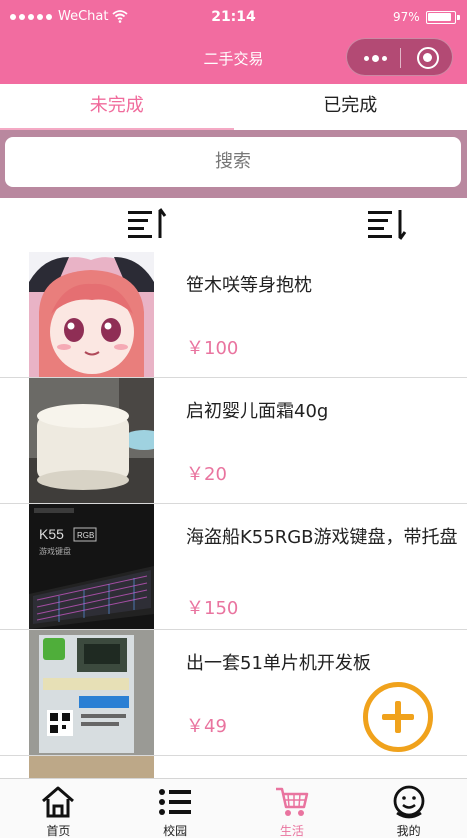 This screenshot has height=838, width=467. Describe the element at coordinates (375, 58) in the screenshot. I see `more-options-icon` at that location.